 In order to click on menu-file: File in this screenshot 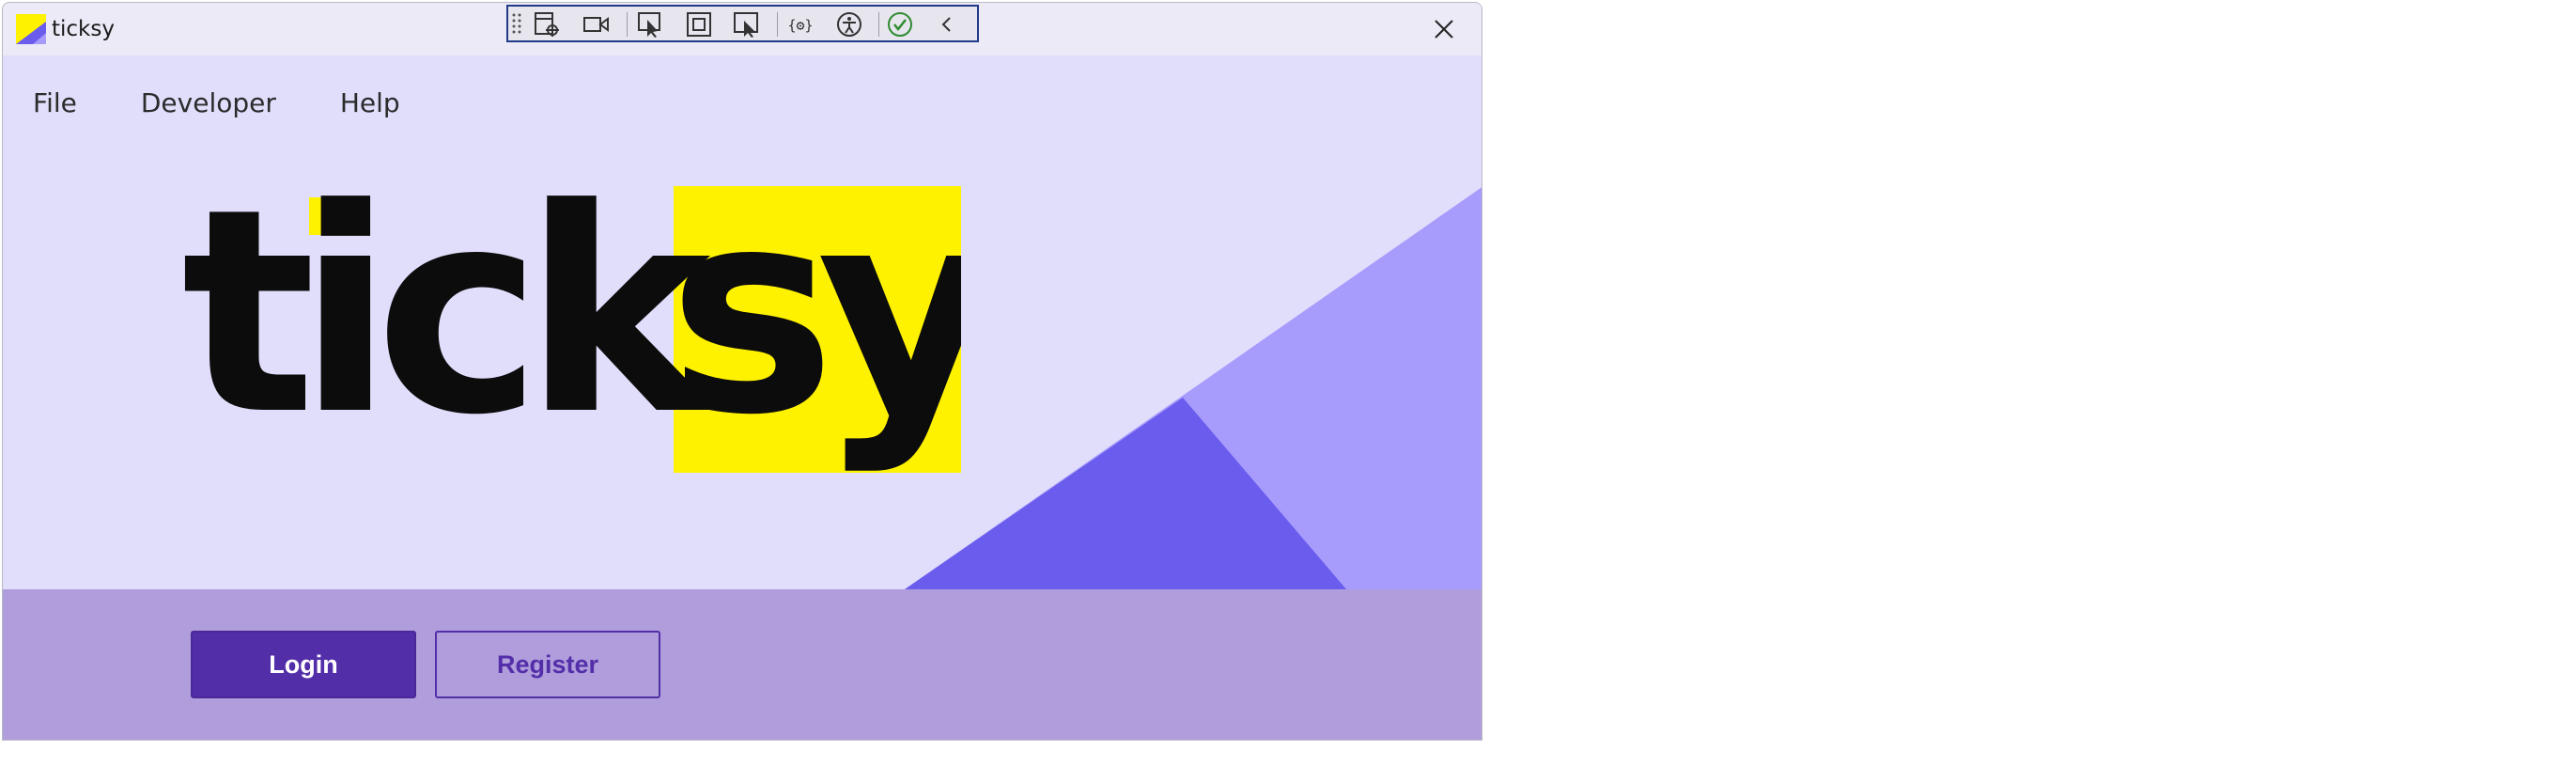, I will do `click(56, 103)`.